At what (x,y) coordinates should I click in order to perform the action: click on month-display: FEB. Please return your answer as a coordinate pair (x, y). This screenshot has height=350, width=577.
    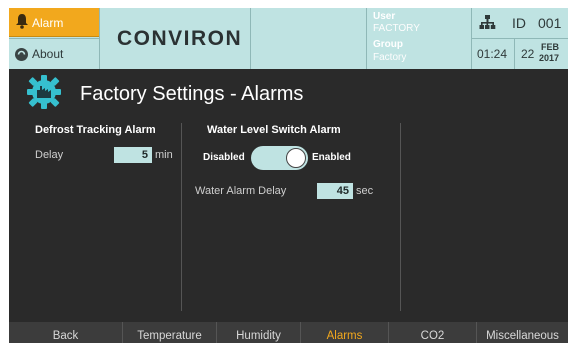
    Looking at the image, I should click on (550, 47).